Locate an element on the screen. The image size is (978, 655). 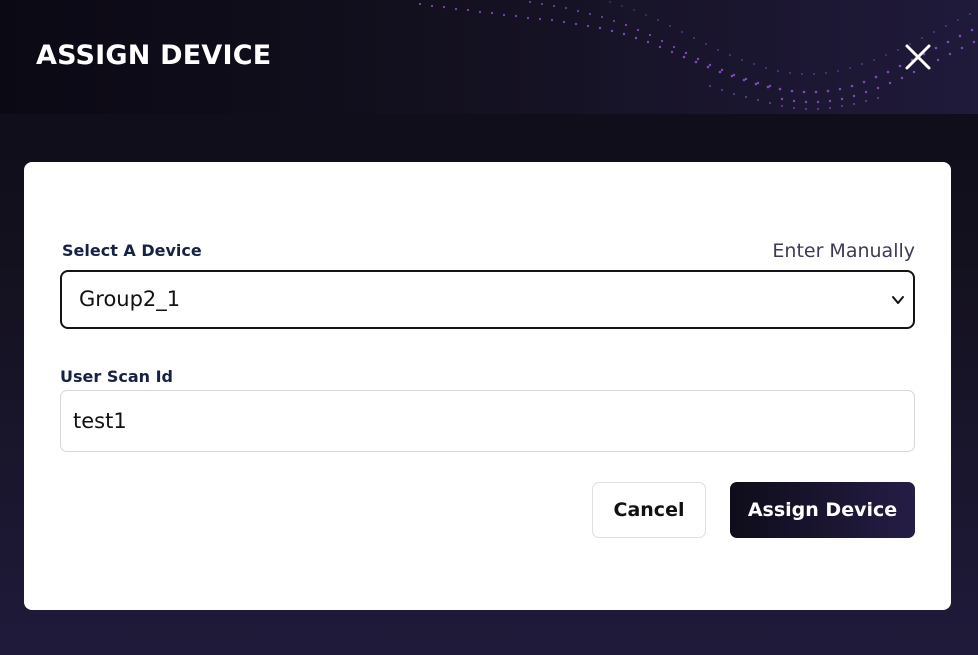
wave-pattern-decoration is located at coordinates (697, 55).